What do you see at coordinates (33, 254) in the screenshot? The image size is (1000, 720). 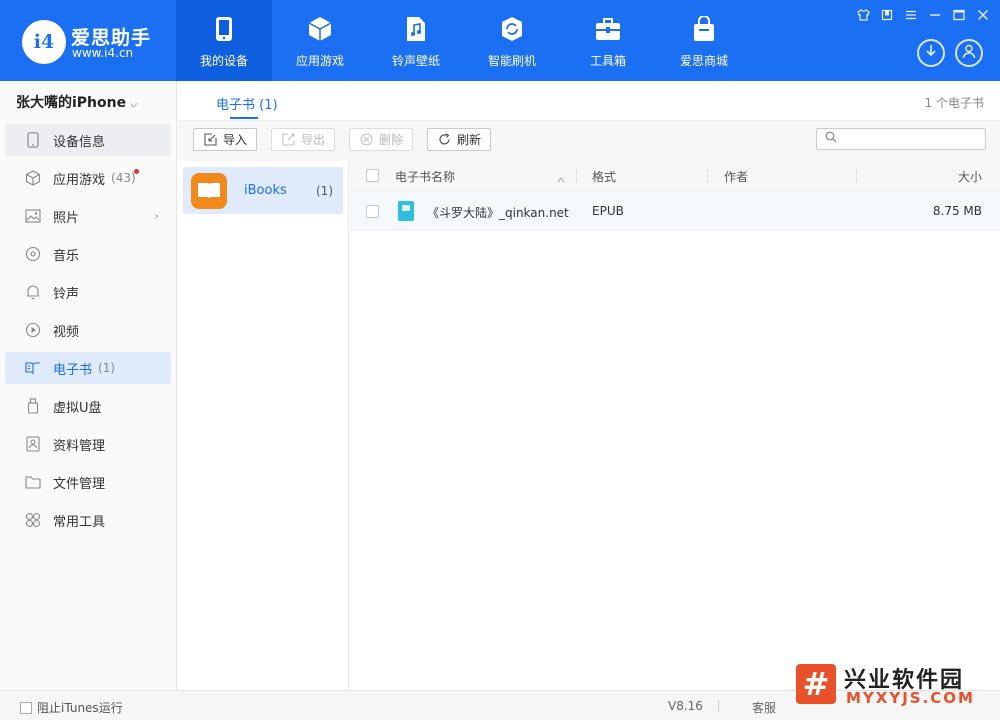 I see `music-disc-icon` at bounding box center [33, 254].